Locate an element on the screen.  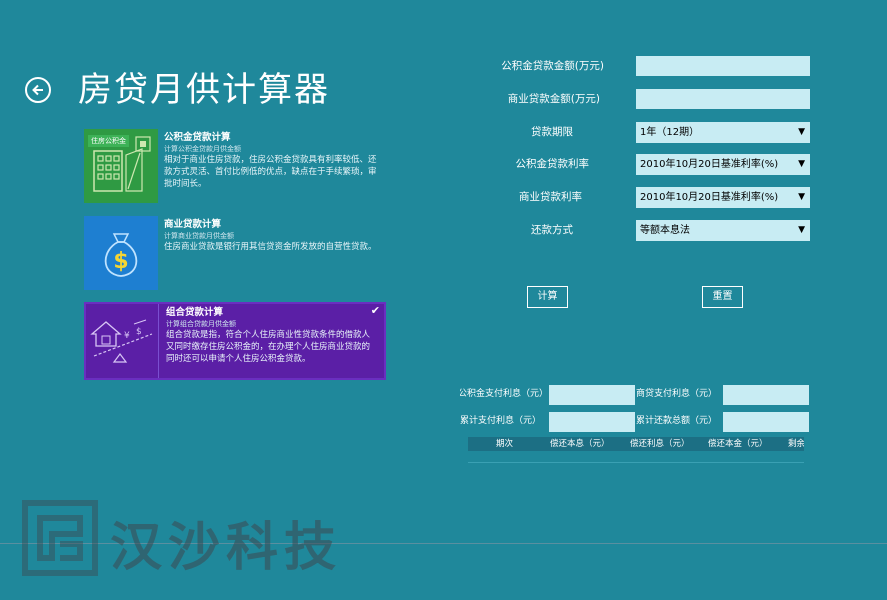
column-header: 剩余 is located at coordinates (796, 444).